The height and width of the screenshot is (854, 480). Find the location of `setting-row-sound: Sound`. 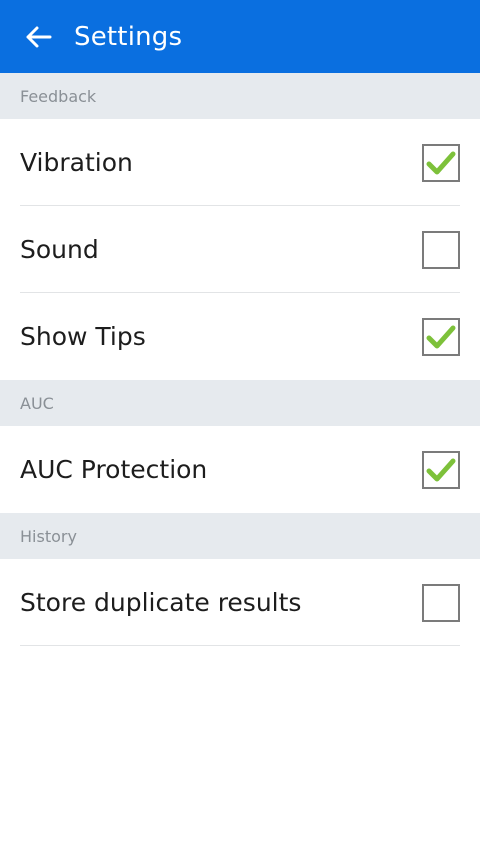

setting-row-sound: Sound is located at coordinates (240, 249).